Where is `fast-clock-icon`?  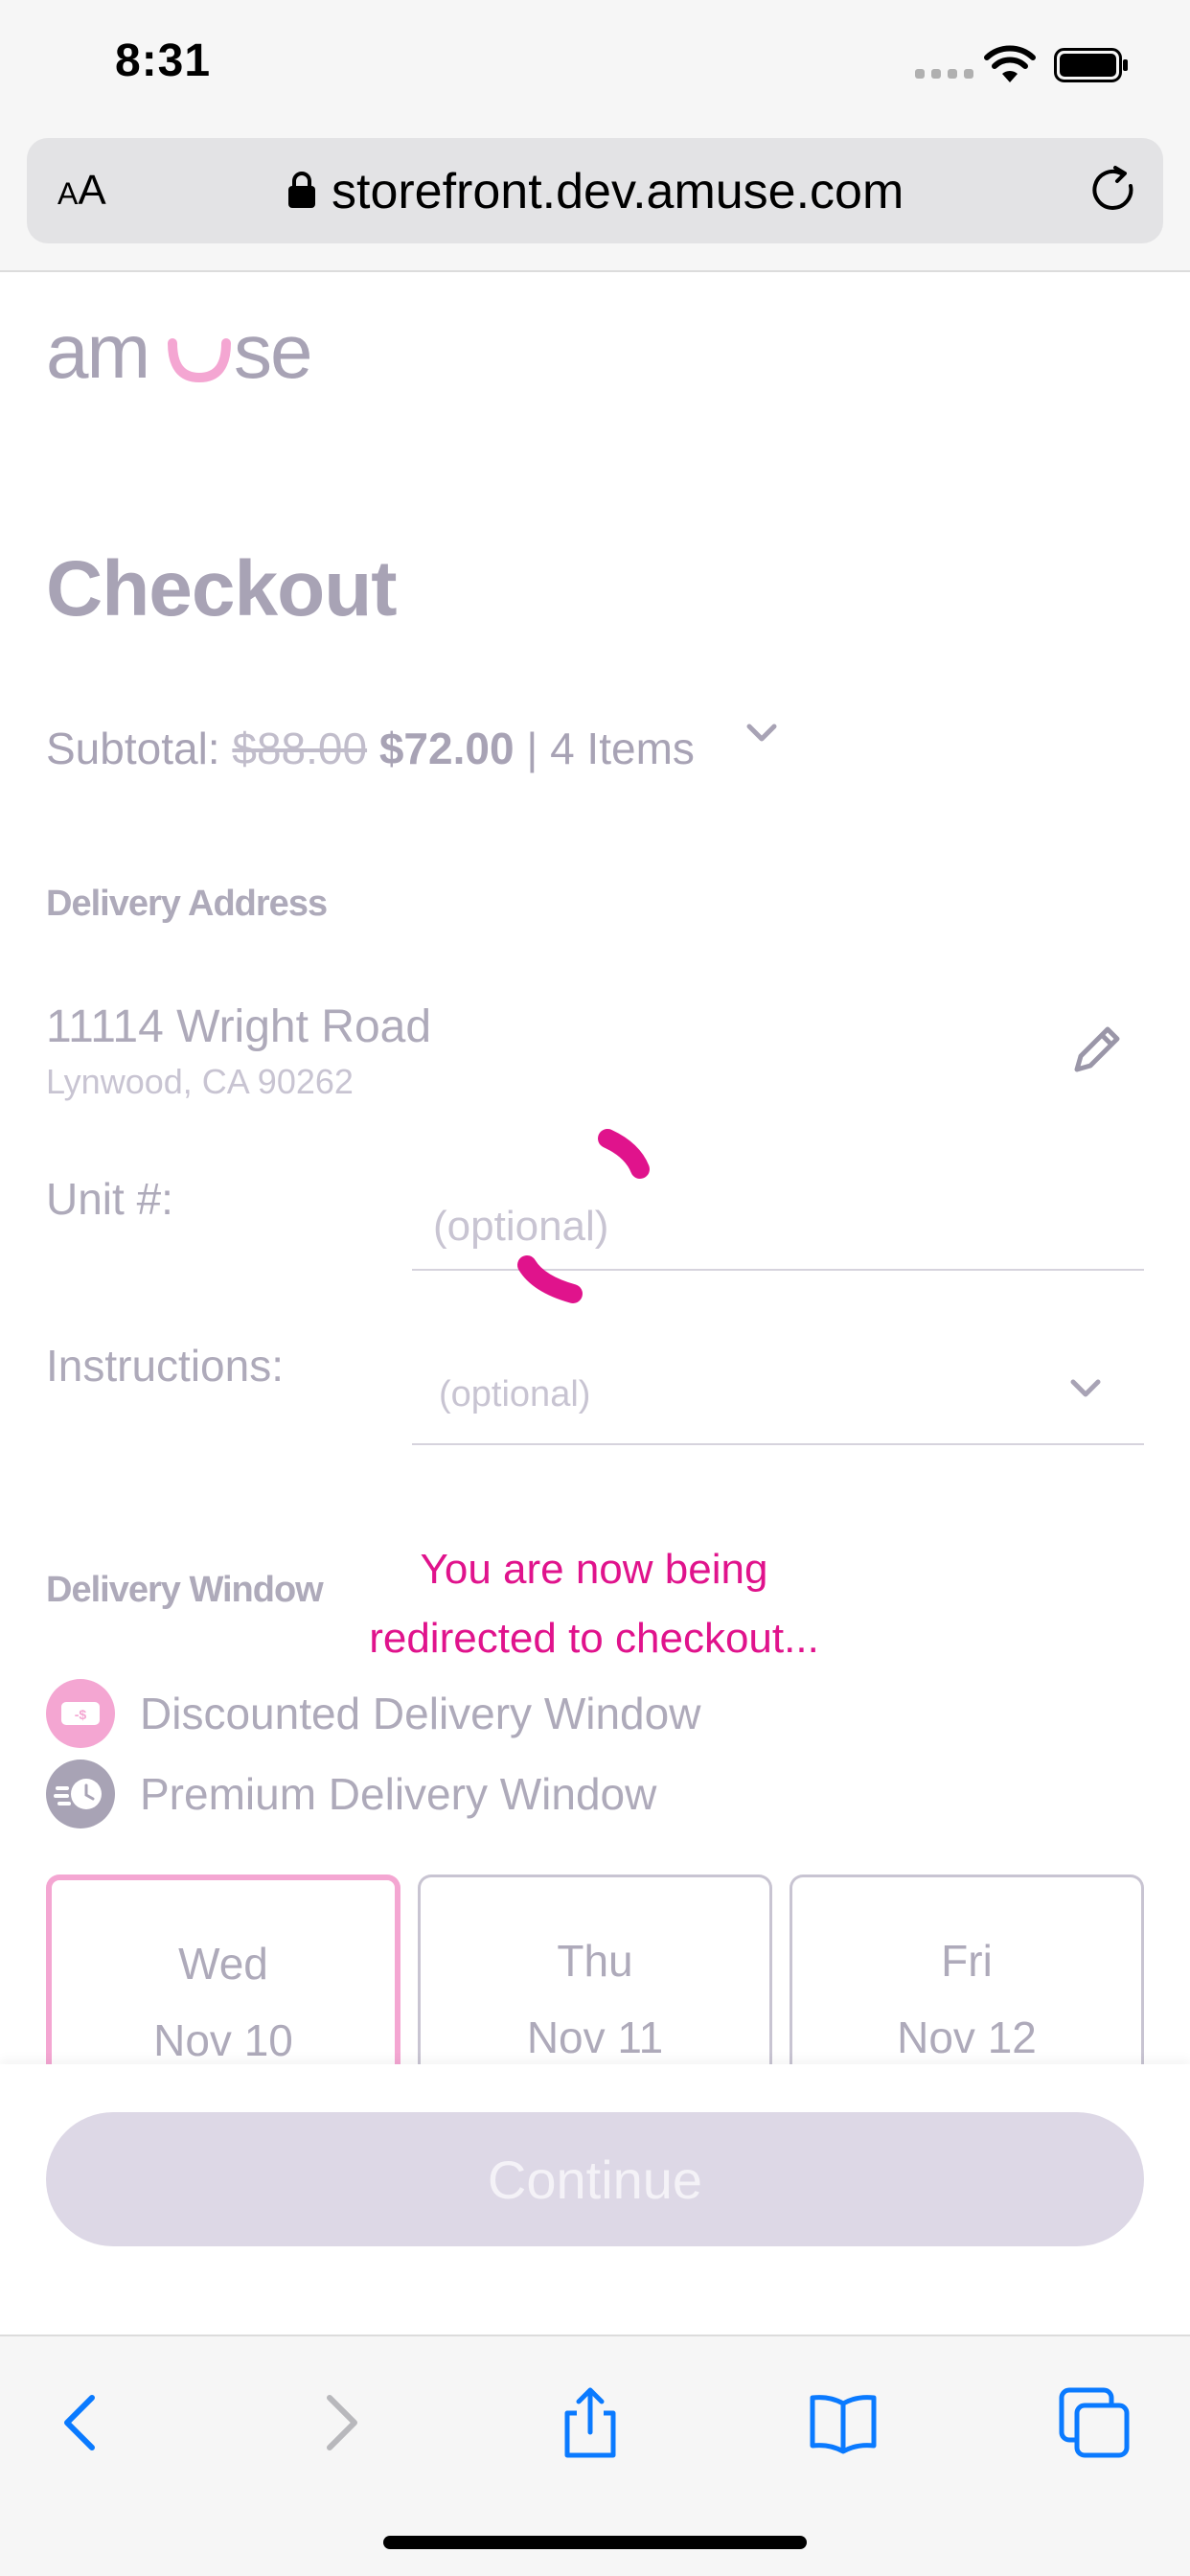
fast-clock-icon is located at coordinates (81, 1794).